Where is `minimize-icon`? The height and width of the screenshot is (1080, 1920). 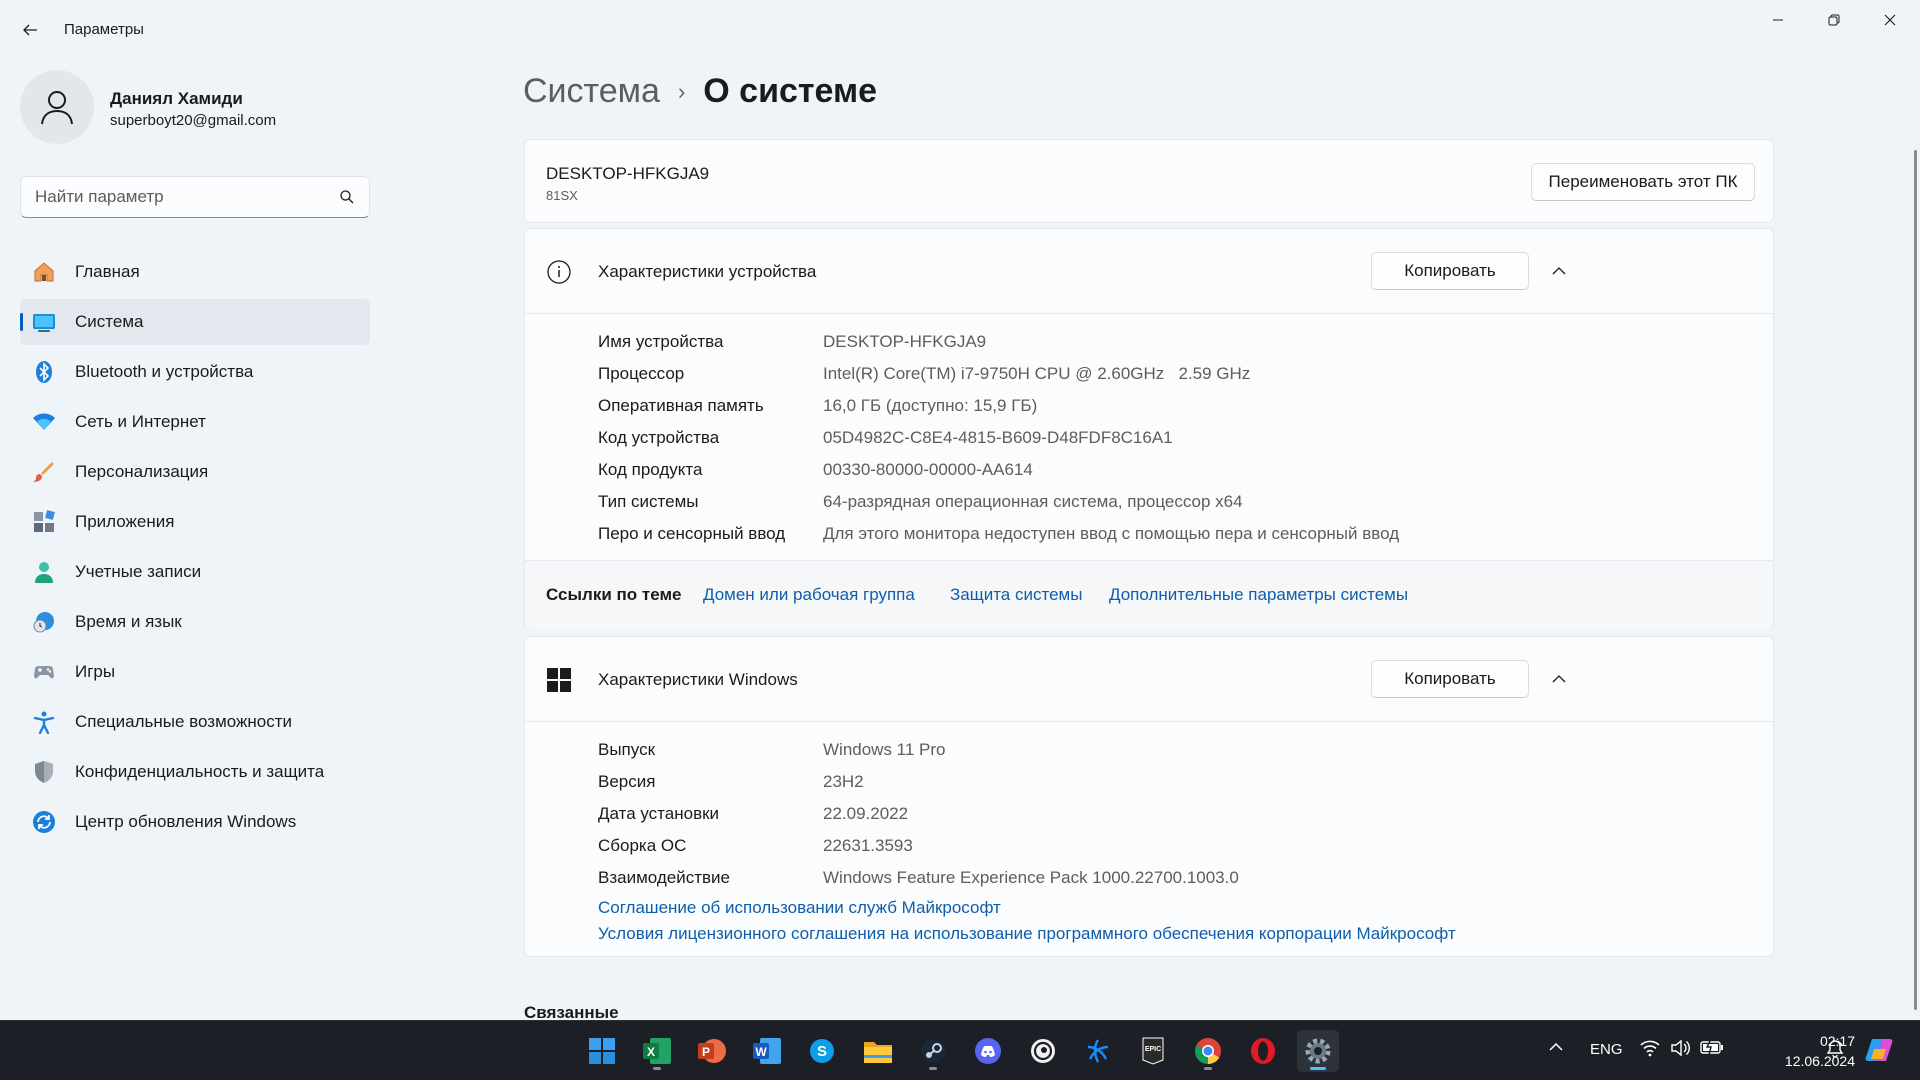
minimize-icon is located at coordinates (1778, 20).